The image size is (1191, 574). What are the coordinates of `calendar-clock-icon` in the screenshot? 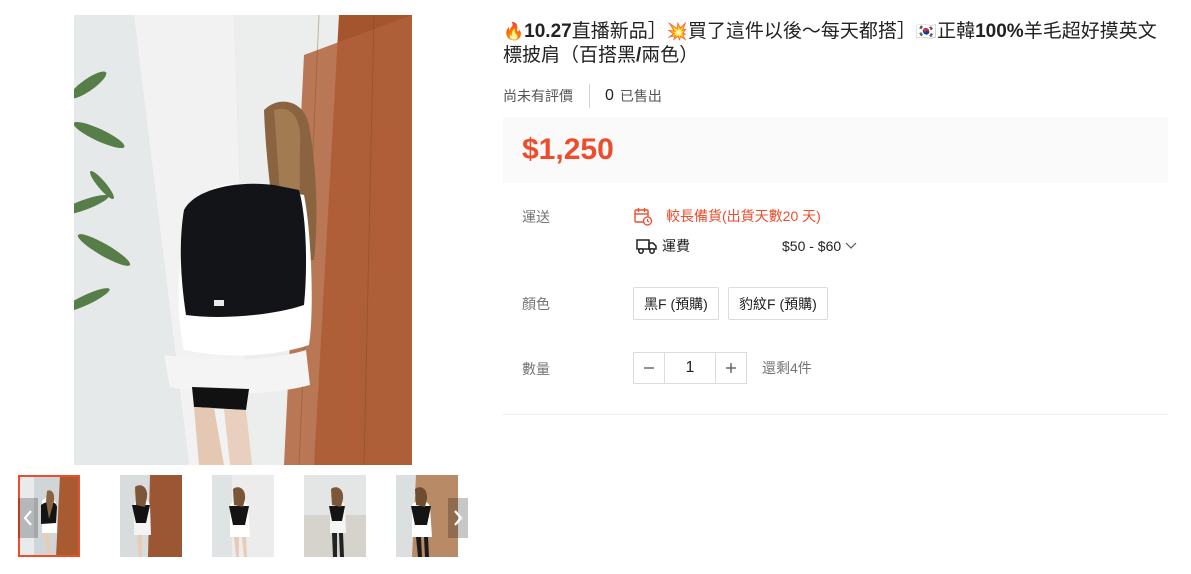 It's located at (643, 217).